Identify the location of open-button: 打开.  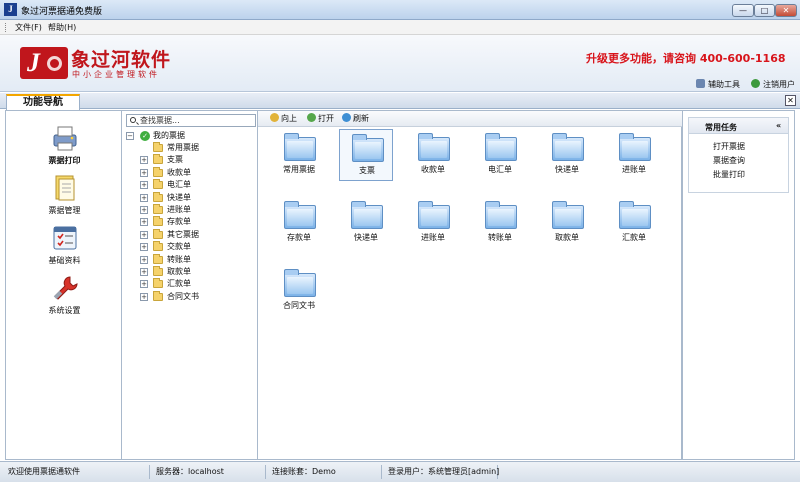
(320, 119).